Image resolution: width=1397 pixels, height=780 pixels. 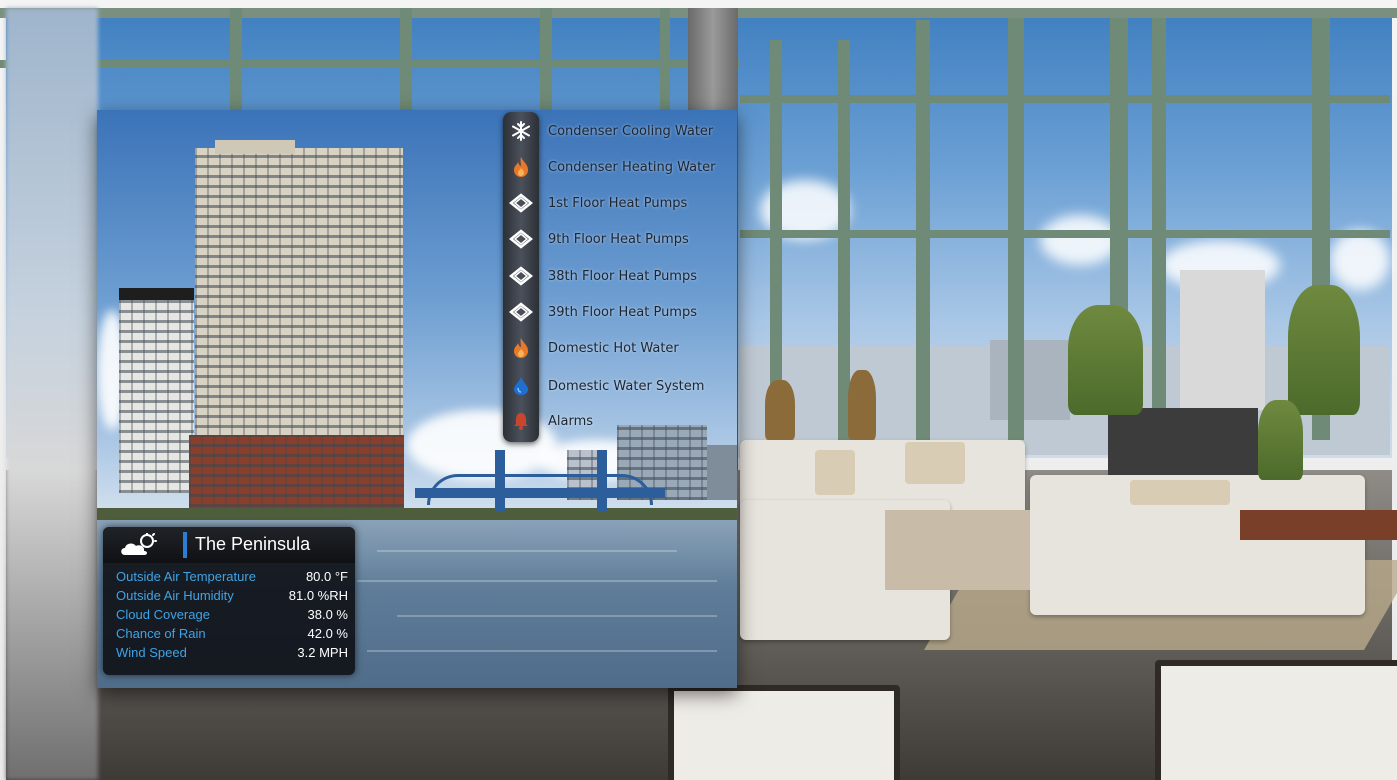 I want to click on building-name: The Peninsula, so click(x=253, y=544).